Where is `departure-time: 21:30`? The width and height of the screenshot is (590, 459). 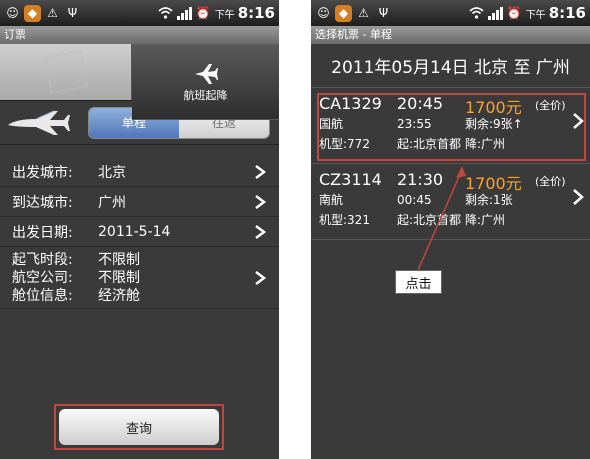
departure-time: 21:30 is located at coordinates (420, 179).